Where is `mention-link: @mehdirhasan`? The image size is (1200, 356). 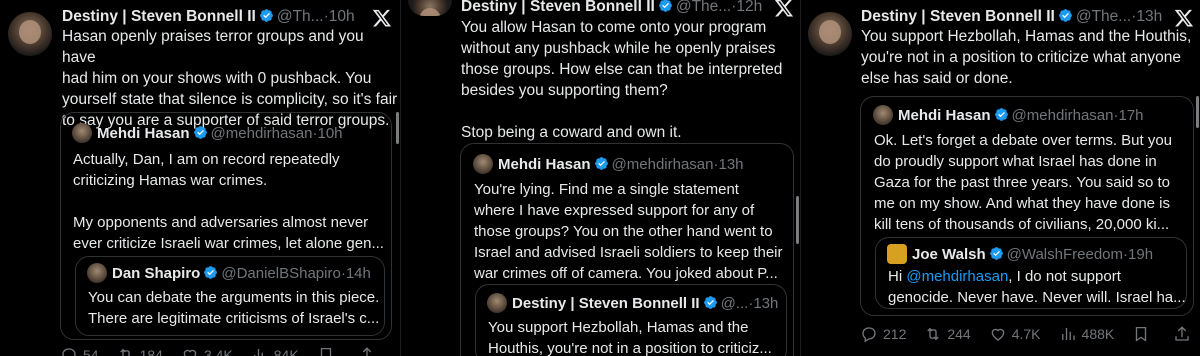 mention-link: @mehdirhasan is located at coordinates (957, 276).